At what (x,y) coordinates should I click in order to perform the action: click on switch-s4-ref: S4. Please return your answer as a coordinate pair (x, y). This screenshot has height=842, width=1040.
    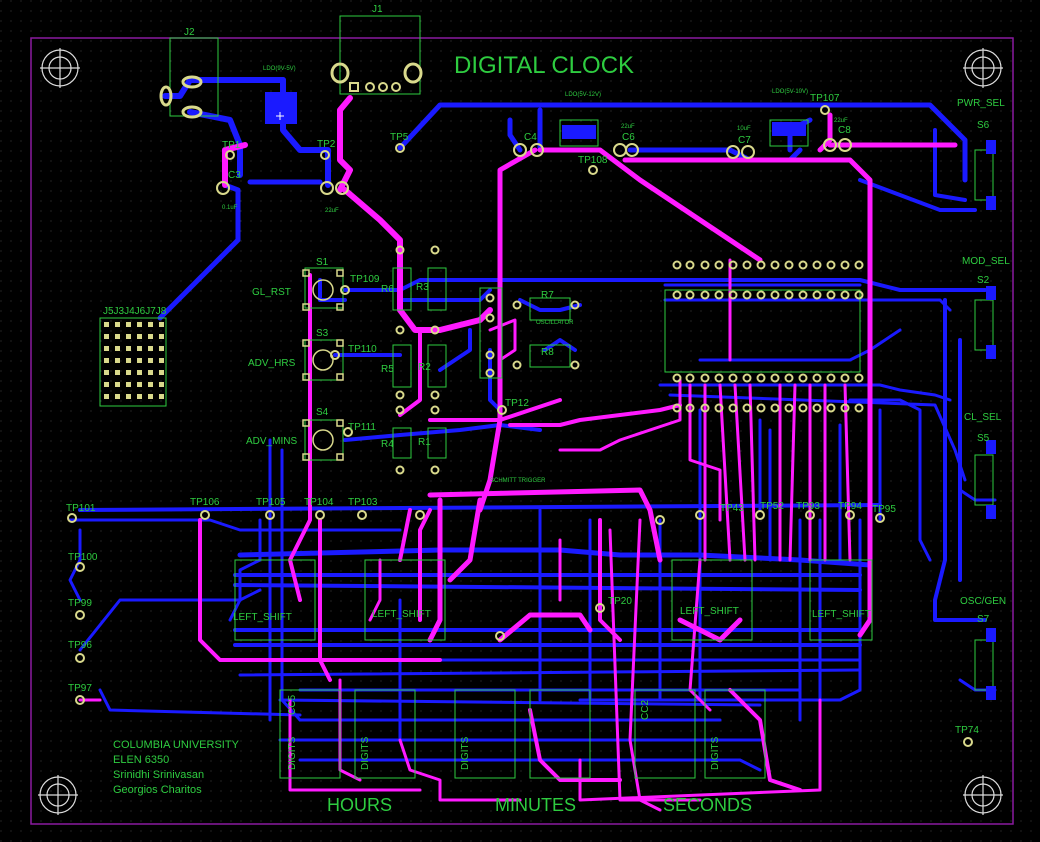
    Looking at the image, I should click on (322, 412).